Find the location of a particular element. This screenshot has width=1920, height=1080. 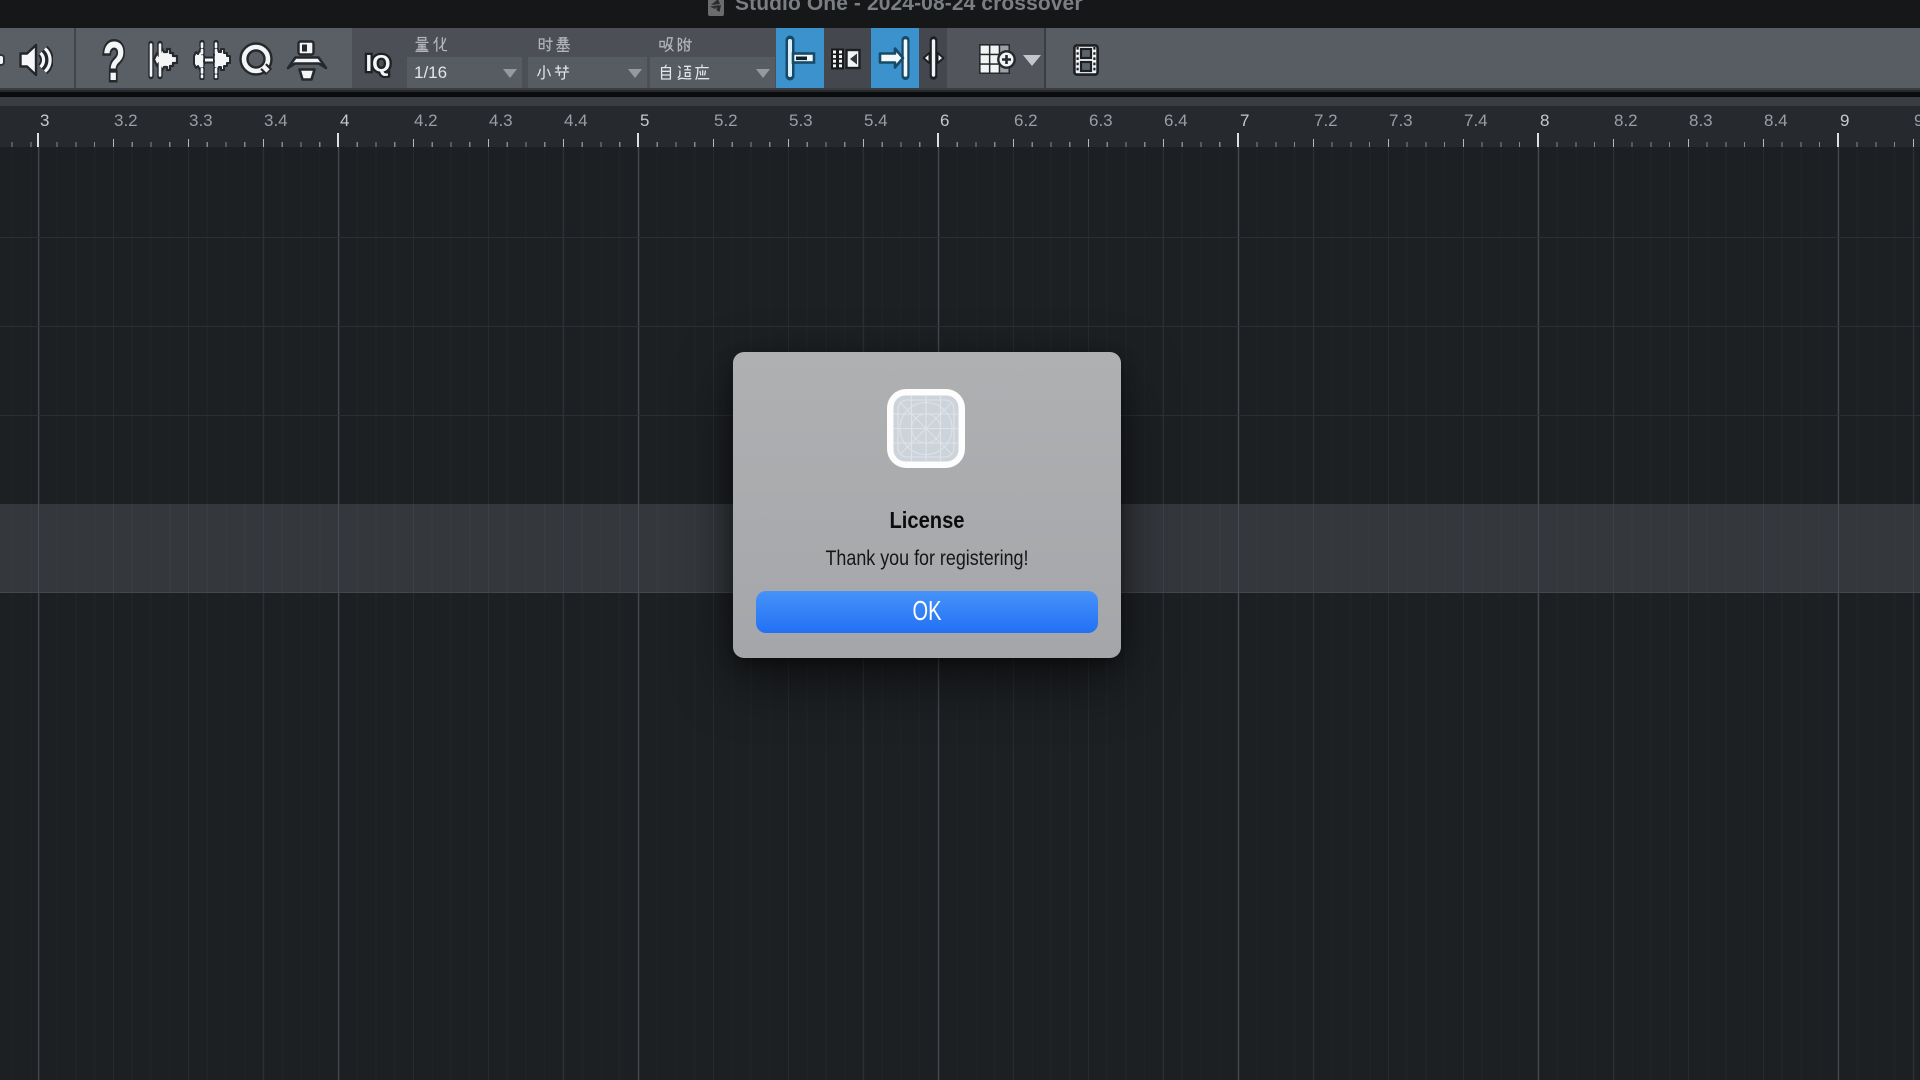

svg-text: License is located at coordinates (927, 520).